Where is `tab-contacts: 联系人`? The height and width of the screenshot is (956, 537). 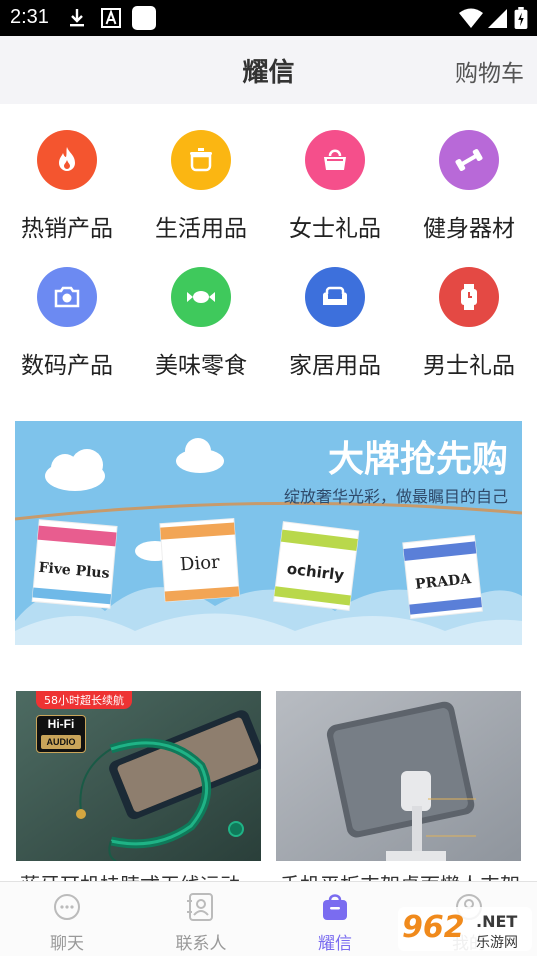 tab-contacts: 联系人 is located at coordinates (201, 919).